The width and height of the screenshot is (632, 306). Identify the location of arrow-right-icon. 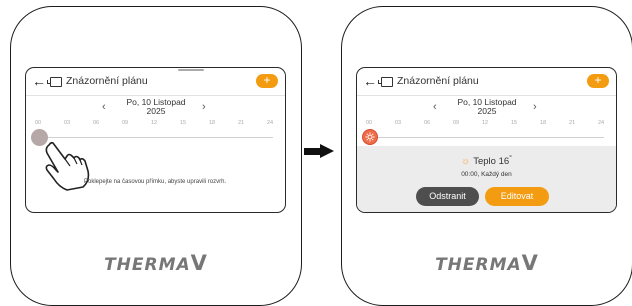
(319, 151).